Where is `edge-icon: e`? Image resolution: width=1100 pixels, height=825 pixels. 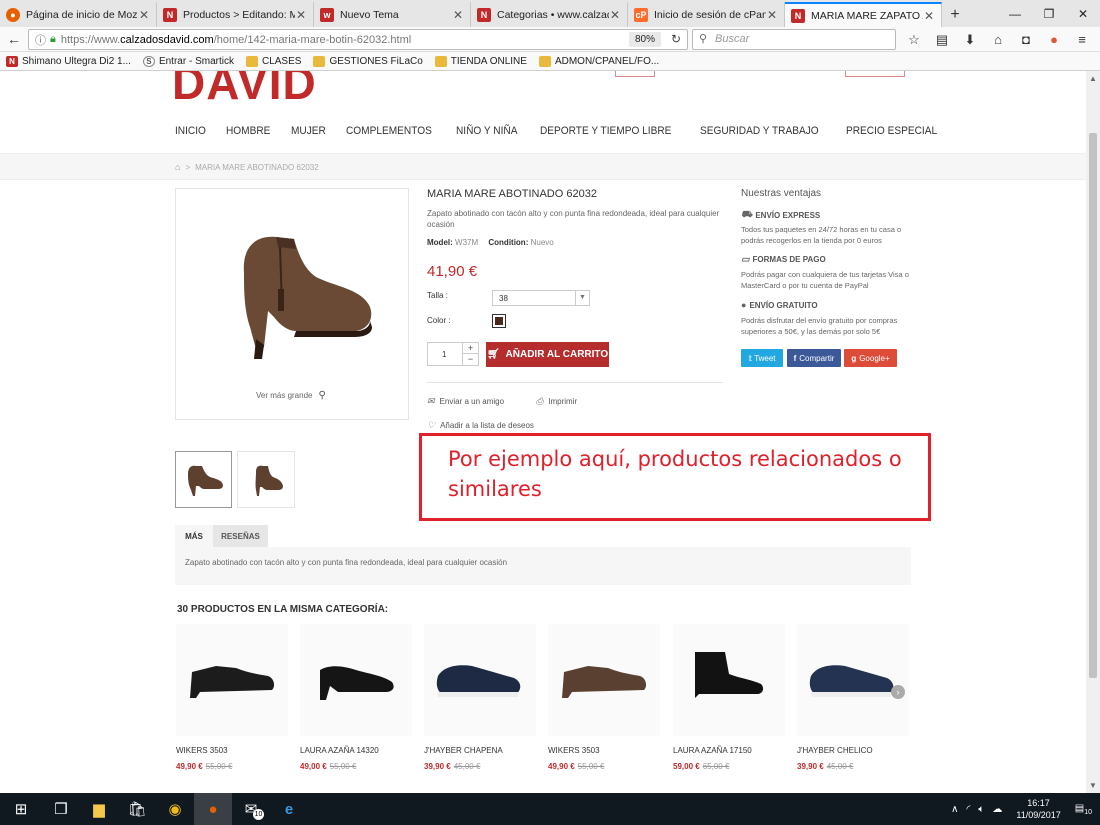 edge-icon: e is located at coordinates (289, 809).